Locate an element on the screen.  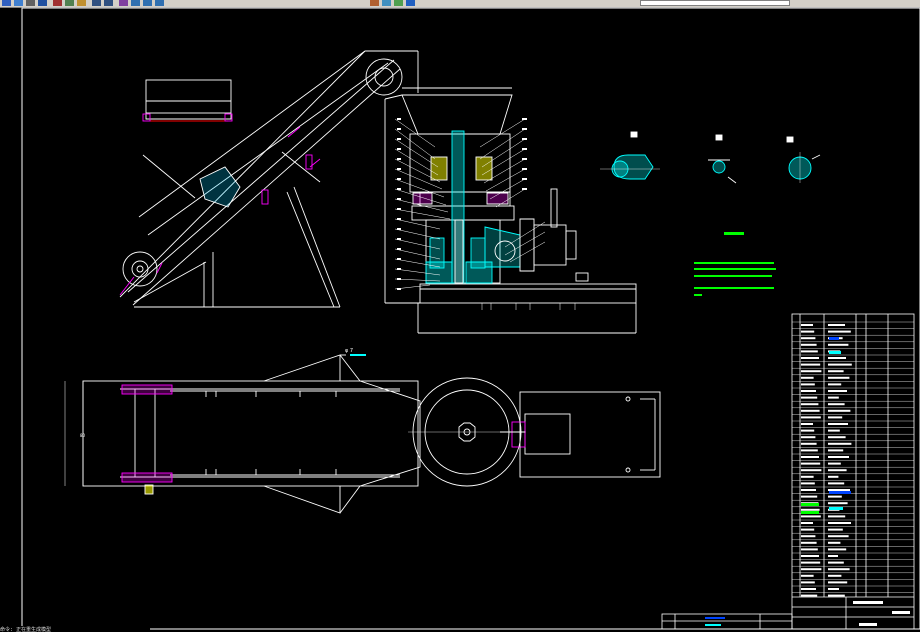
belt-conveyor-side-view is located at coordinates (269, 179).